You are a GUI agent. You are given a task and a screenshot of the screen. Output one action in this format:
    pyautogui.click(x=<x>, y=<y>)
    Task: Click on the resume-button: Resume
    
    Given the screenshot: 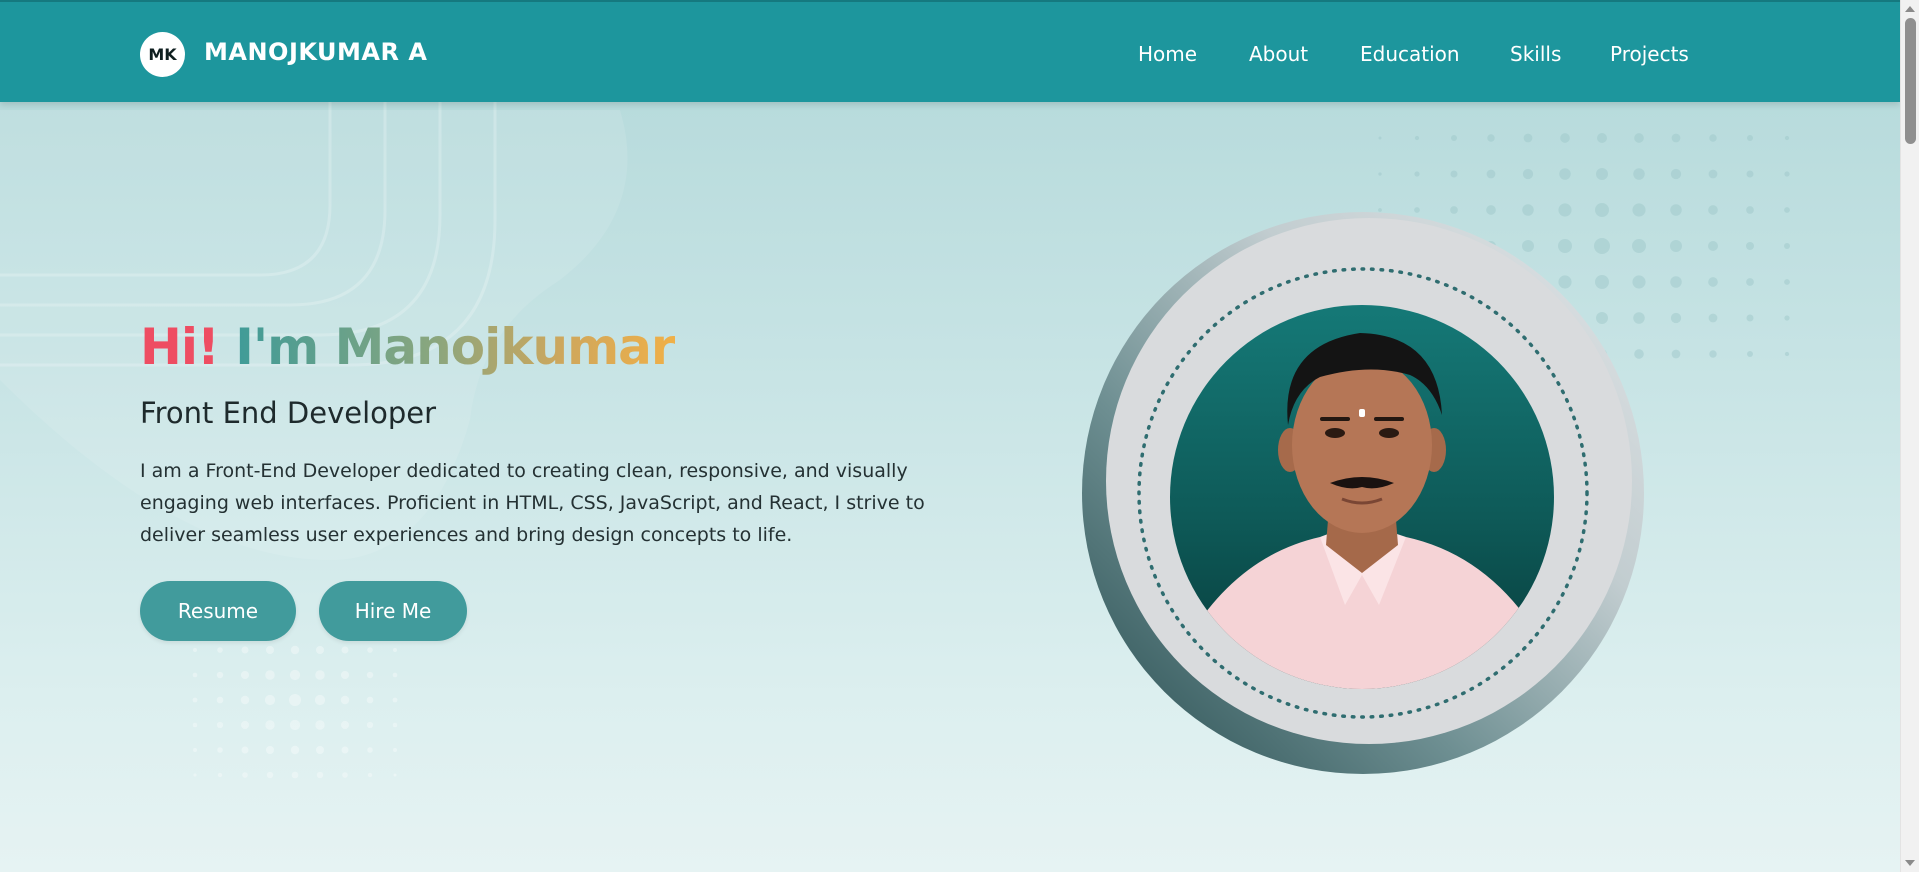 What is the action you would take?
    pyautogui.click(x=218, y=611)
    